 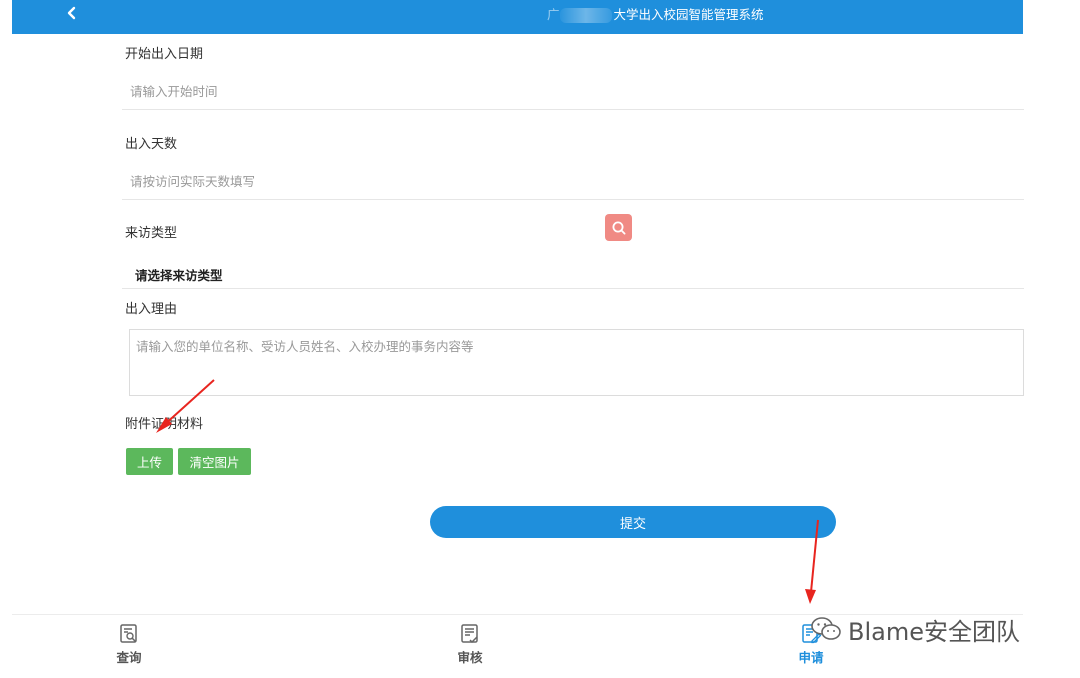 What do you see at coordinates (151, 233) in the screenshot?
I see `visit-type-label: 来访类型` at bounding box center [151, 233].